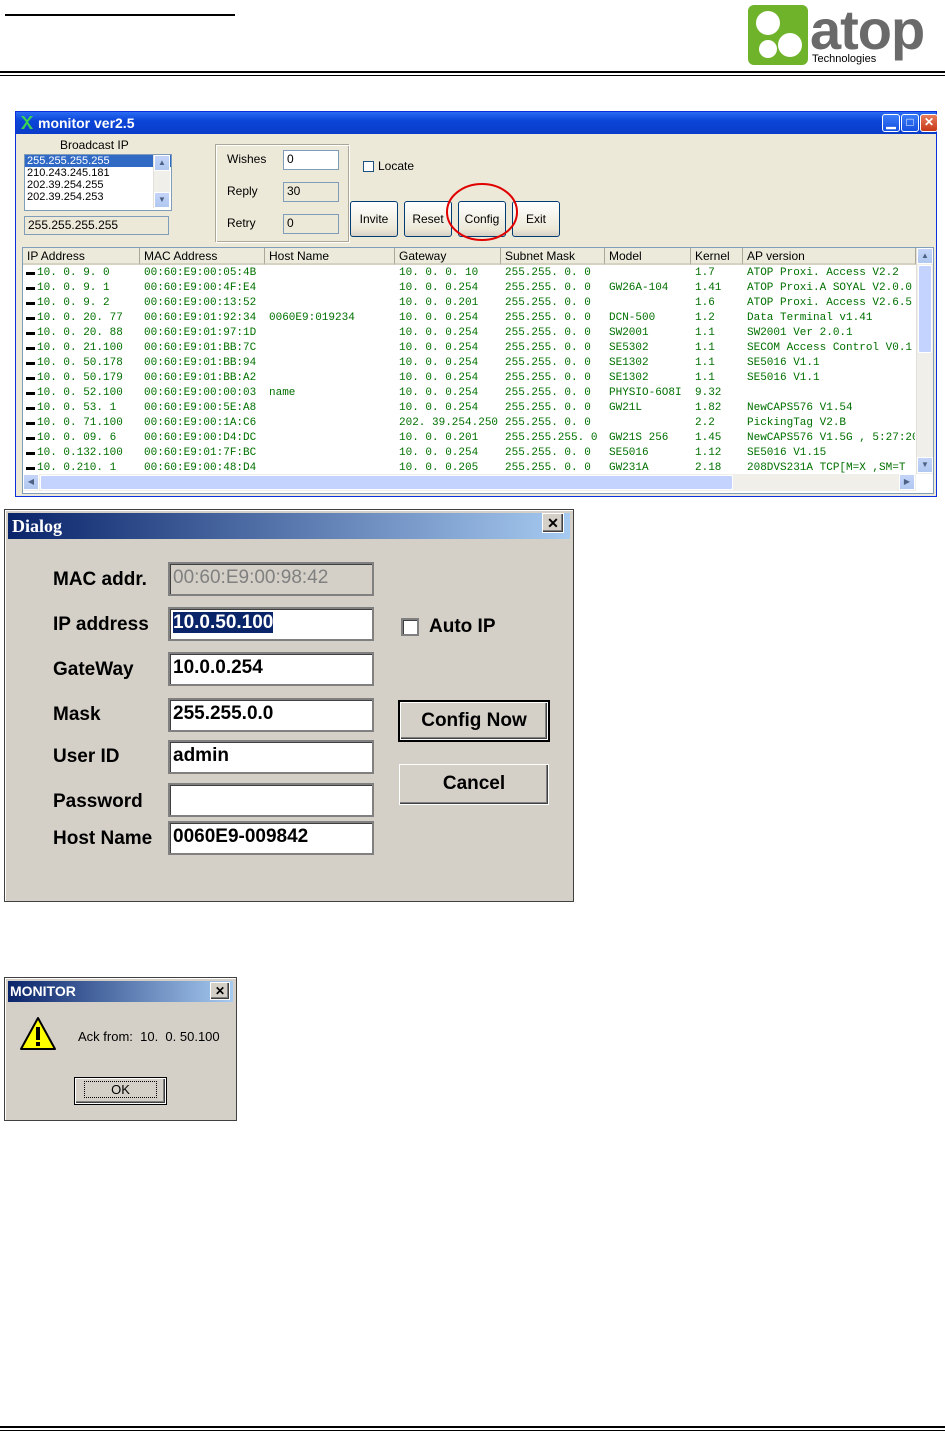 The height and width of the screenshot is (1436, 945). I want to click on cell-host: 0060E9:019234, so click(312, 318).